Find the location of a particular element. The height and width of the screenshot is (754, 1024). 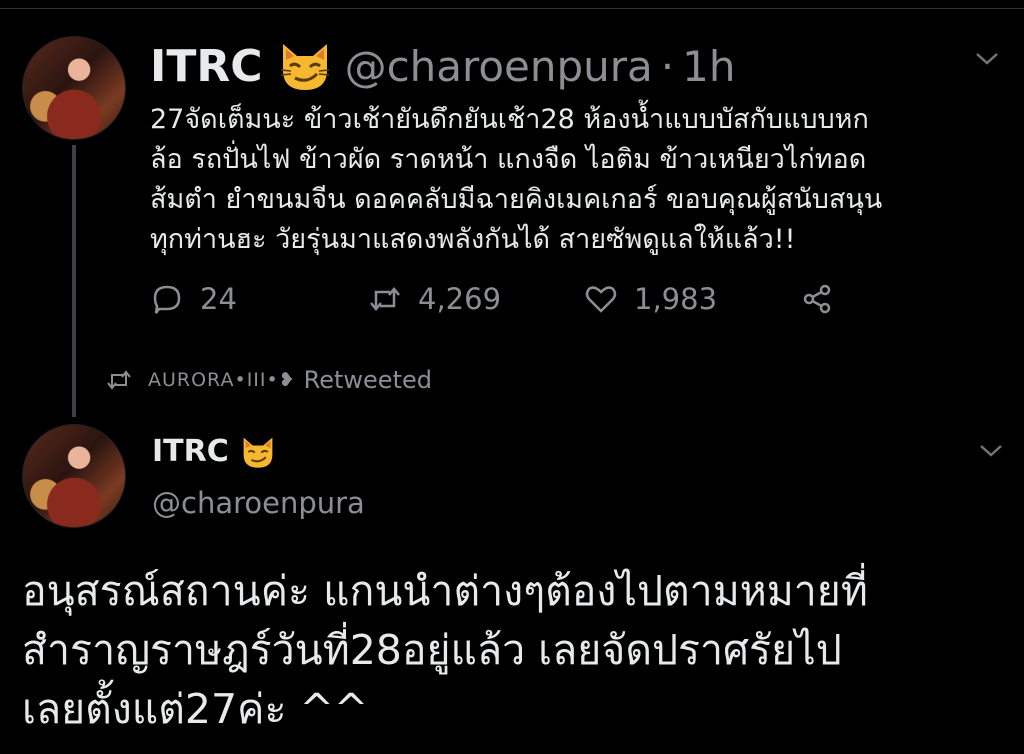

timestamp: 1h is located at coordinates (708, 66).